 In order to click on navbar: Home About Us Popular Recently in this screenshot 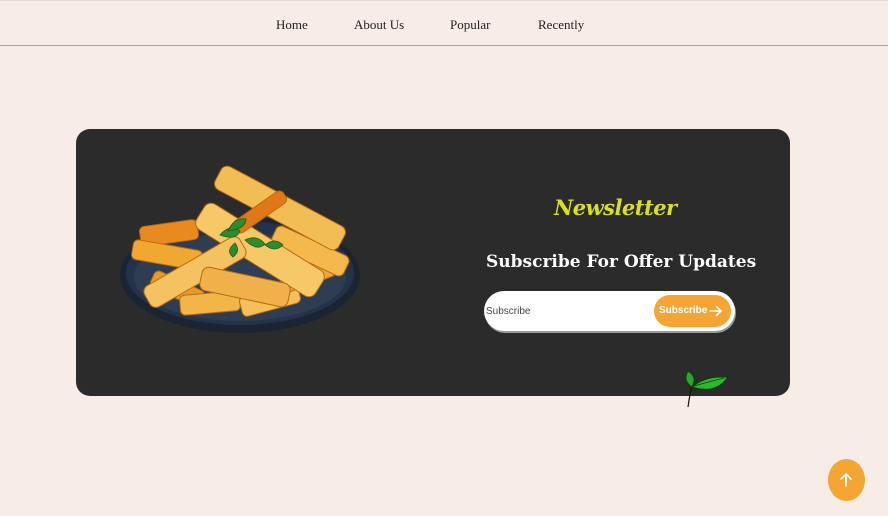, I will do `click(444, 23)`.